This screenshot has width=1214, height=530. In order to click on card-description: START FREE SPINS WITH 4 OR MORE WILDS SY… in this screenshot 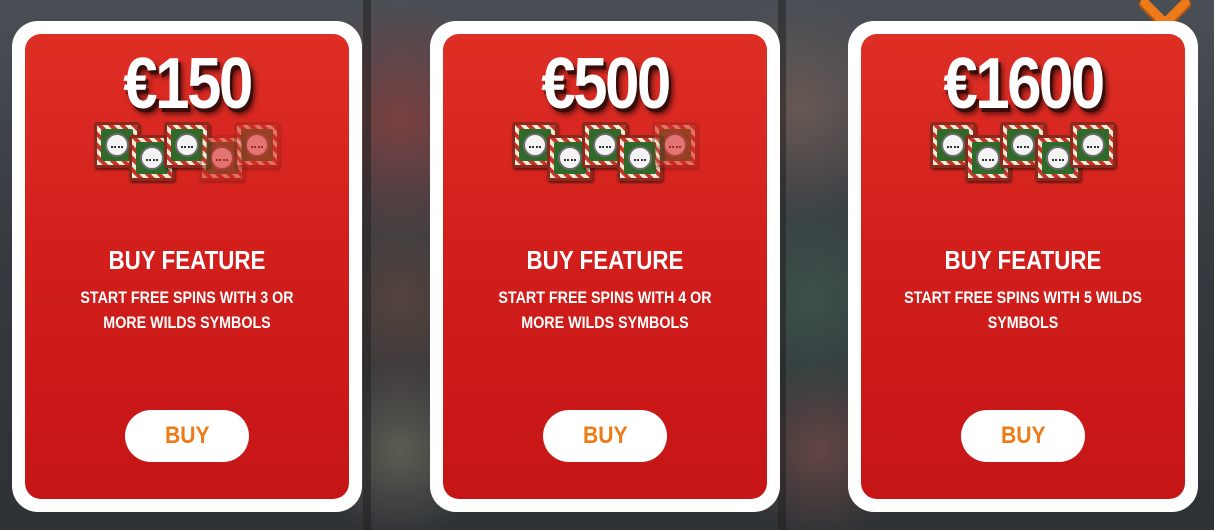, I will do `click(605, 310)`.